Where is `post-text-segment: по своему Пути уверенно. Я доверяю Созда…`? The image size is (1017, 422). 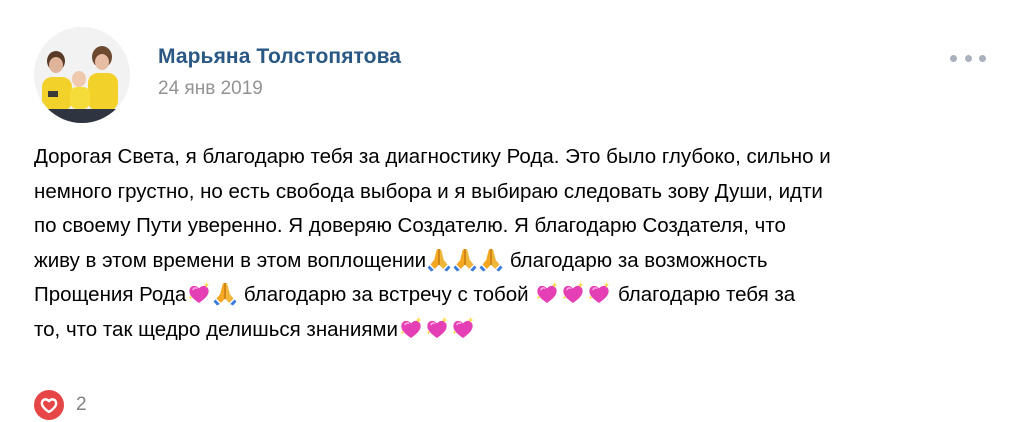
post-text-segment: по своему Пути уверенно. Я доверяю Созда… is located at coordinates (410, 225).